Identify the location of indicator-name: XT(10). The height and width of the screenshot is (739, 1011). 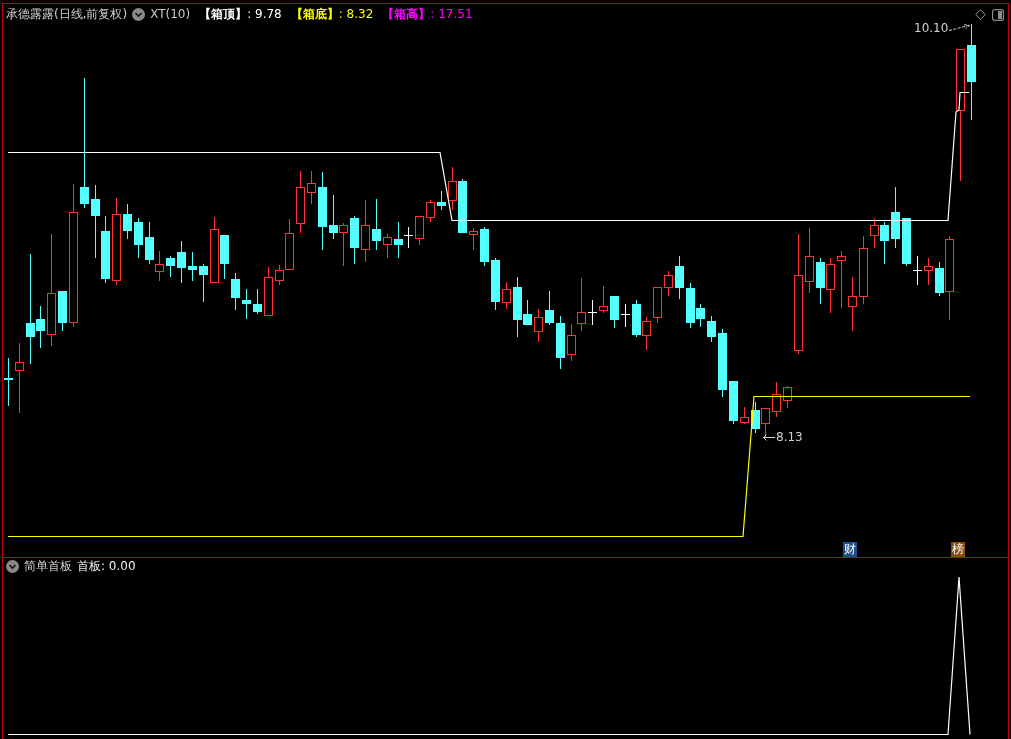
(170, 14).